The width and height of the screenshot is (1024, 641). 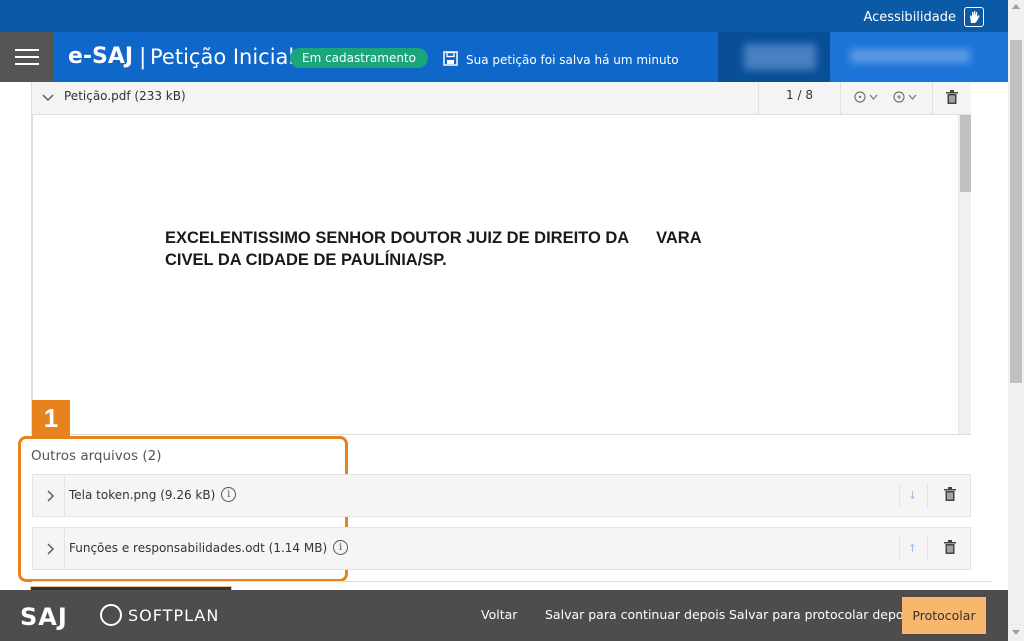 I want to click on arrow-down-icon: ↓, so click(x=912, y=495).